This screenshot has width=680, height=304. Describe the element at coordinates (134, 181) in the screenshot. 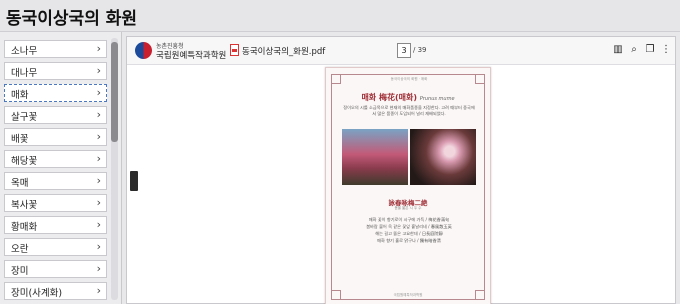

I see `panel-toggle-handle` at that location.